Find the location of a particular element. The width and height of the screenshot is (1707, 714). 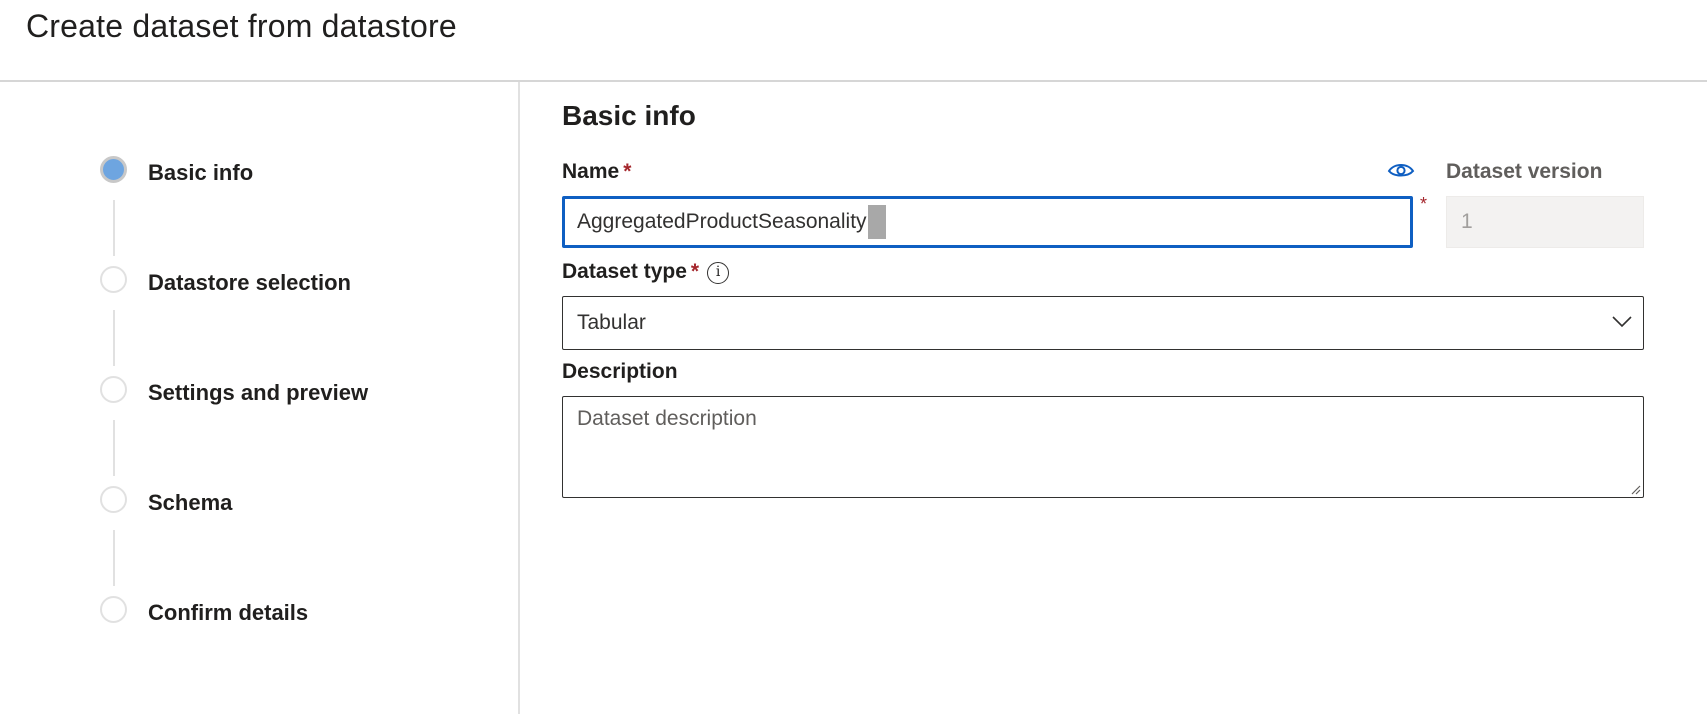

step-label: Settings and preview is located at coordinates (258, 392).